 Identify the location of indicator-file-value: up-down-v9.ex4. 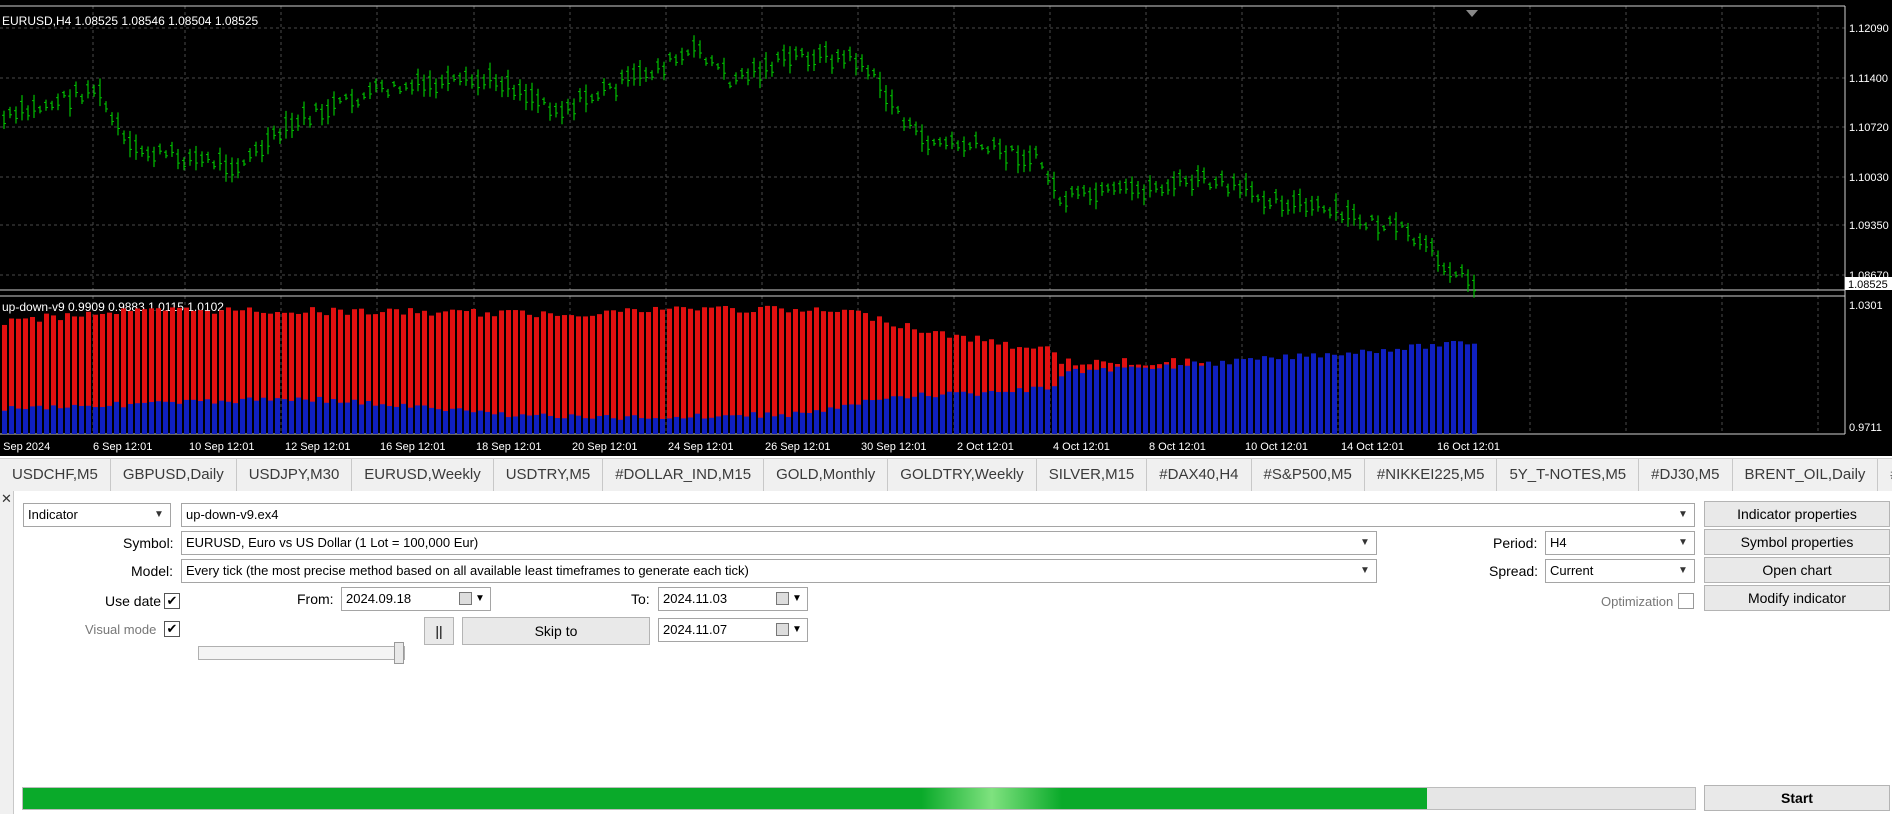
(232, 514).